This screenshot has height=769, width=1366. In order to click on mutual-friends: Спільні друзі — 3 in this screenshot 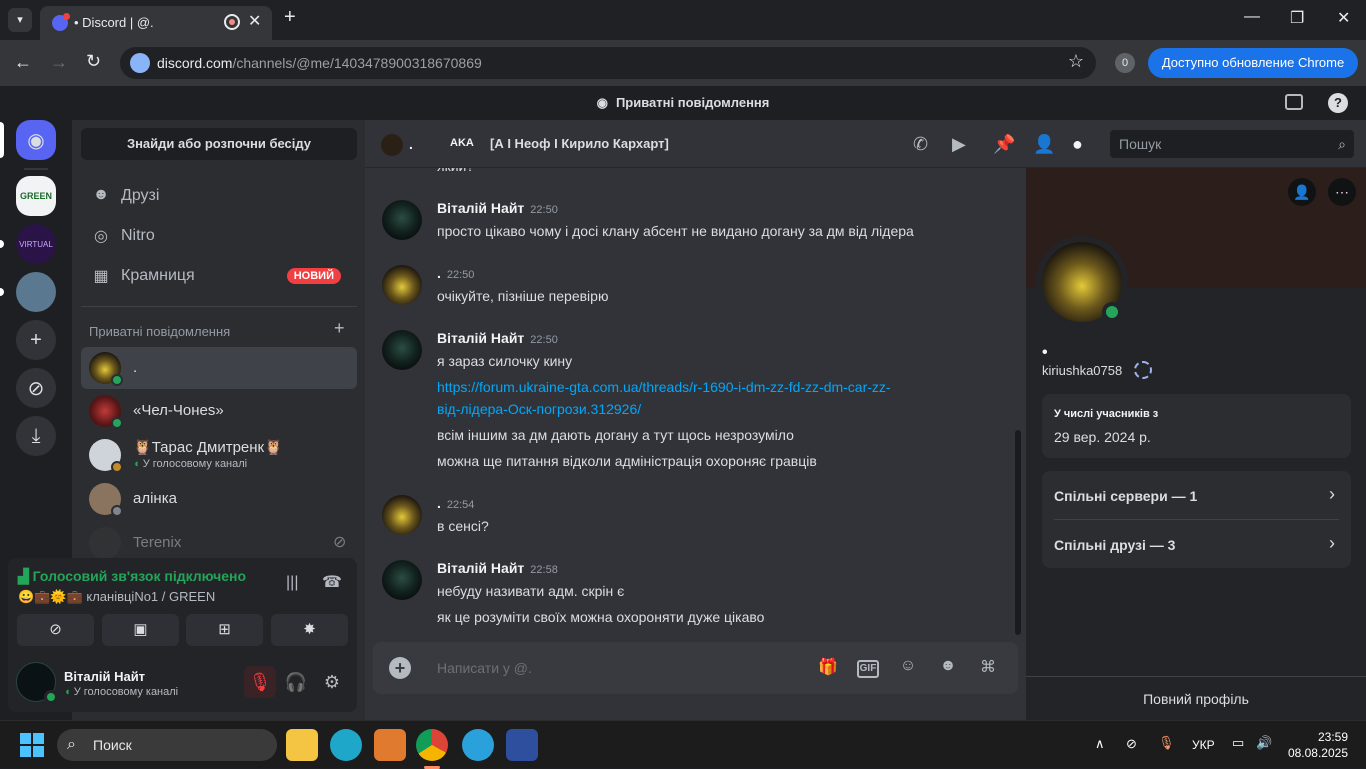, I will do `click(1114, 545)`.